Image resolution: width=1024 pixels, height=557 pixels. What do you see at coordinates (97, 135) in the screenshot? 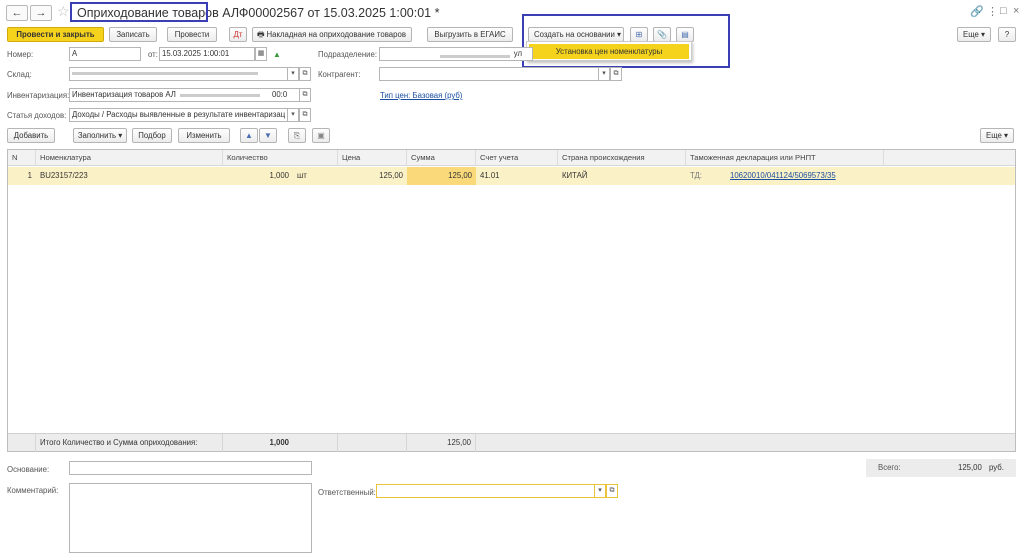
I see `fill-label: Заполнить` at bounding box center [97, 135].